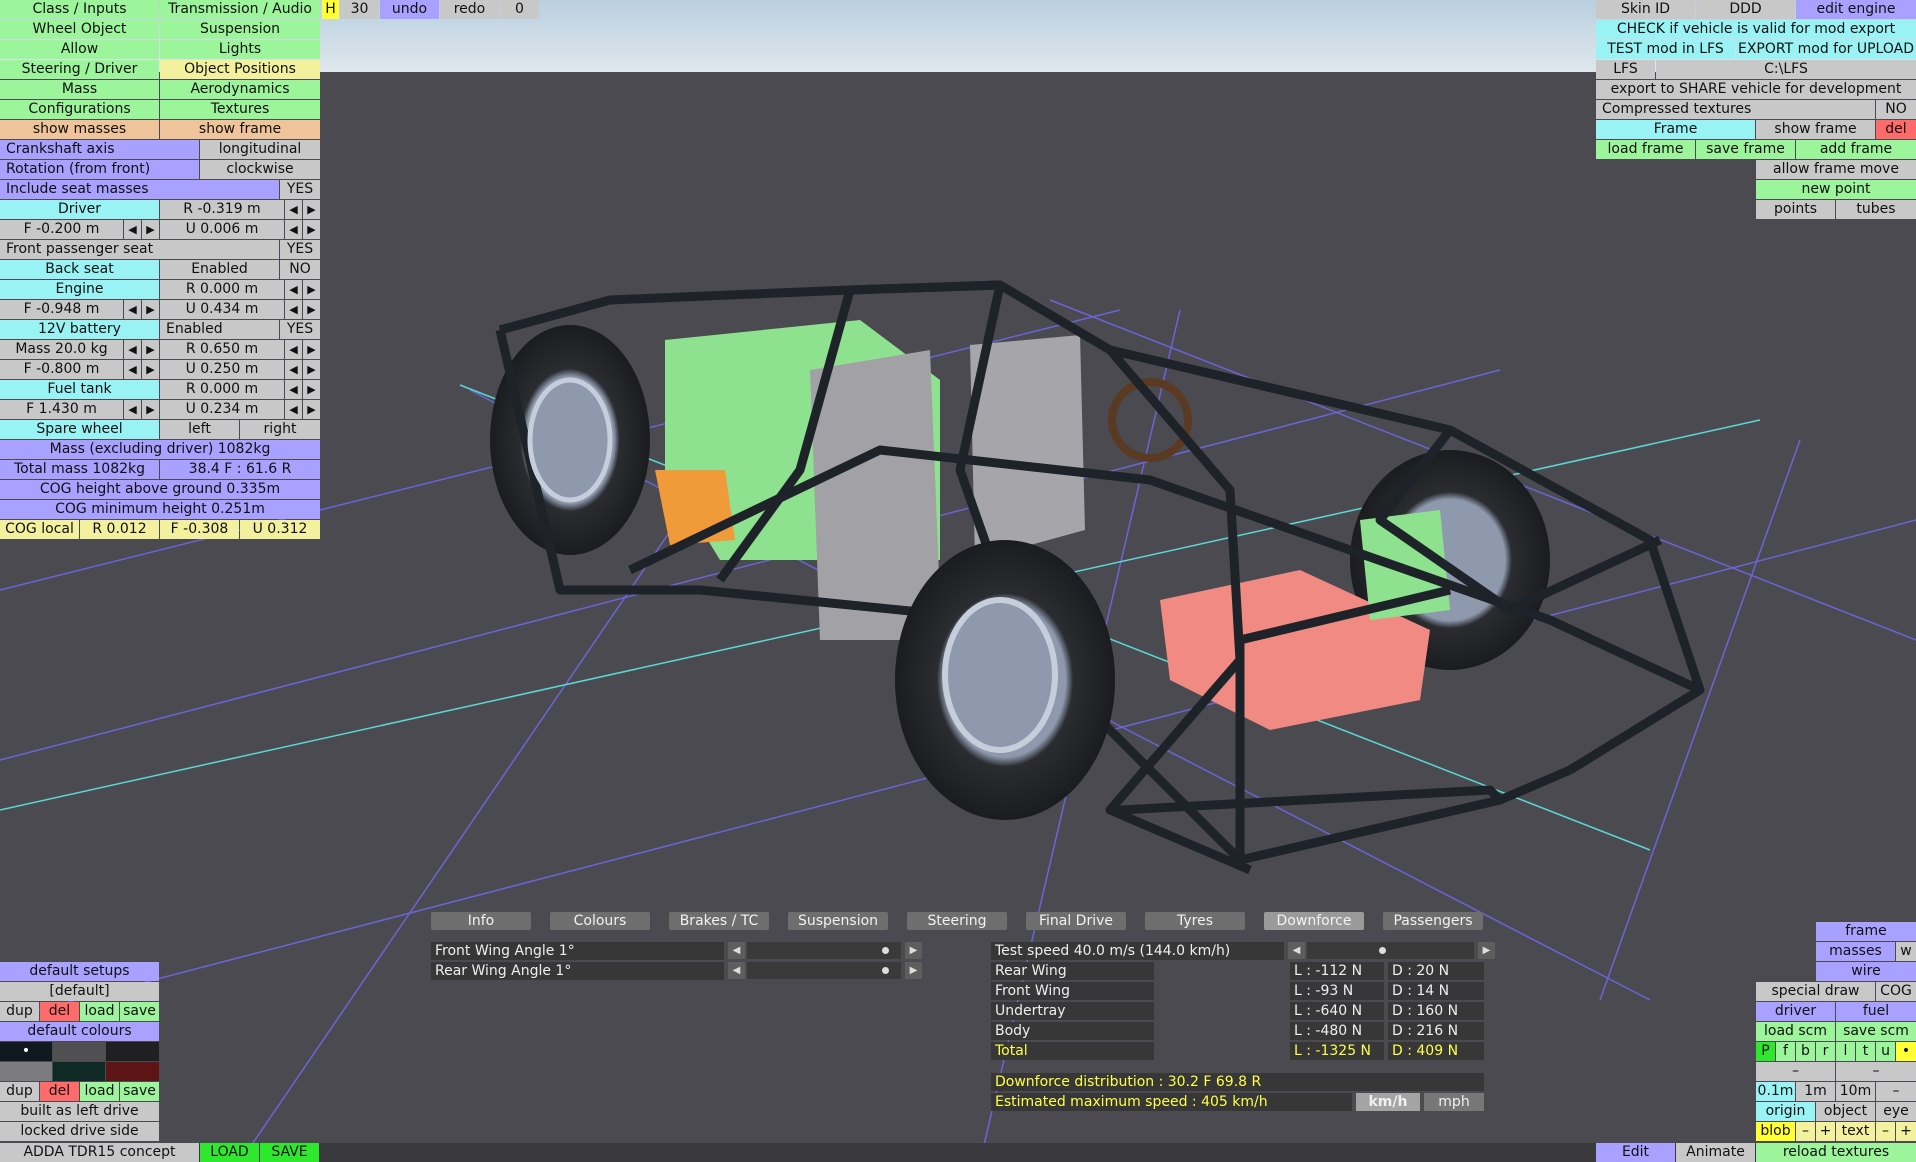 The width and height of the screenshot is (1916, 1162). What do you see at coordinates (1665, 49) in the screenshot?
I see `test-mod-button: TEST mod in LFS` at bounding box center [1665, 49].